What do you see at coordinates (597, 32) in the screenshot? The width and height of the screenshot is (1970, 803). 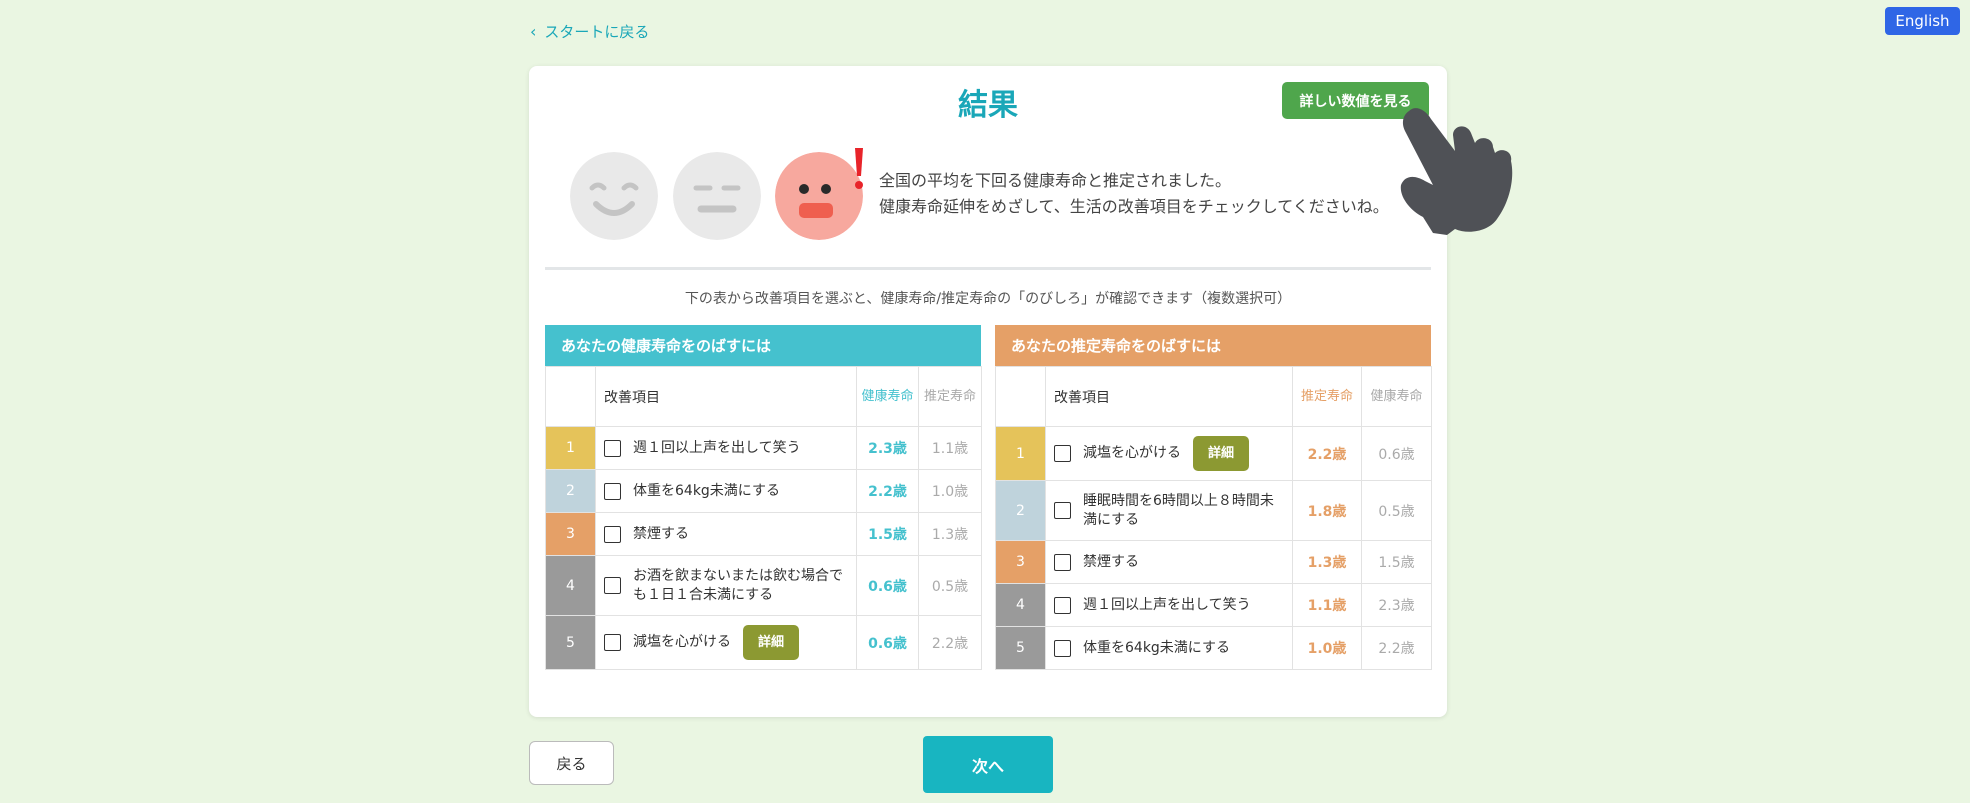 I see `back-to-start-label: スタートに戻る` at bounding box center [597, 32].